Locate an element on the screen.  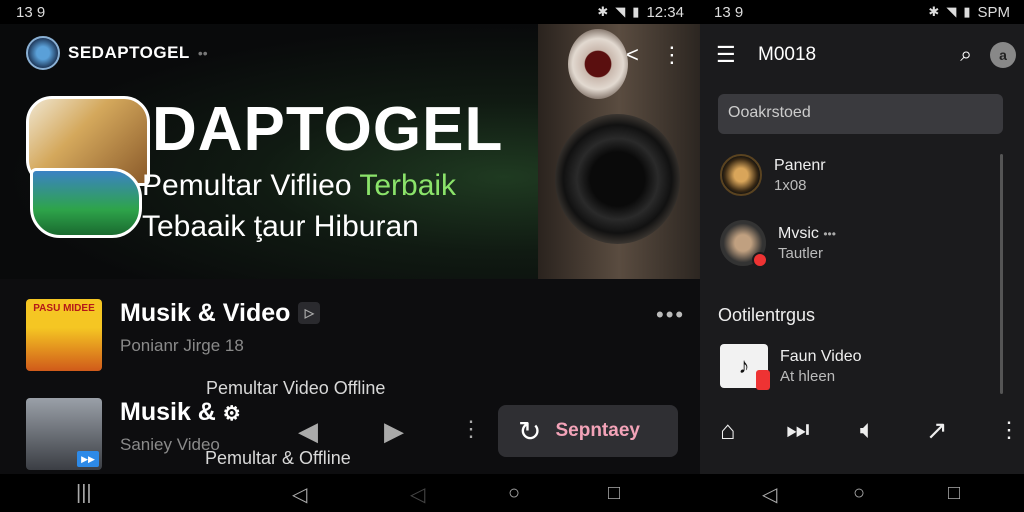
play-tag-icon: ▷ is located at coordinates (309, 313).